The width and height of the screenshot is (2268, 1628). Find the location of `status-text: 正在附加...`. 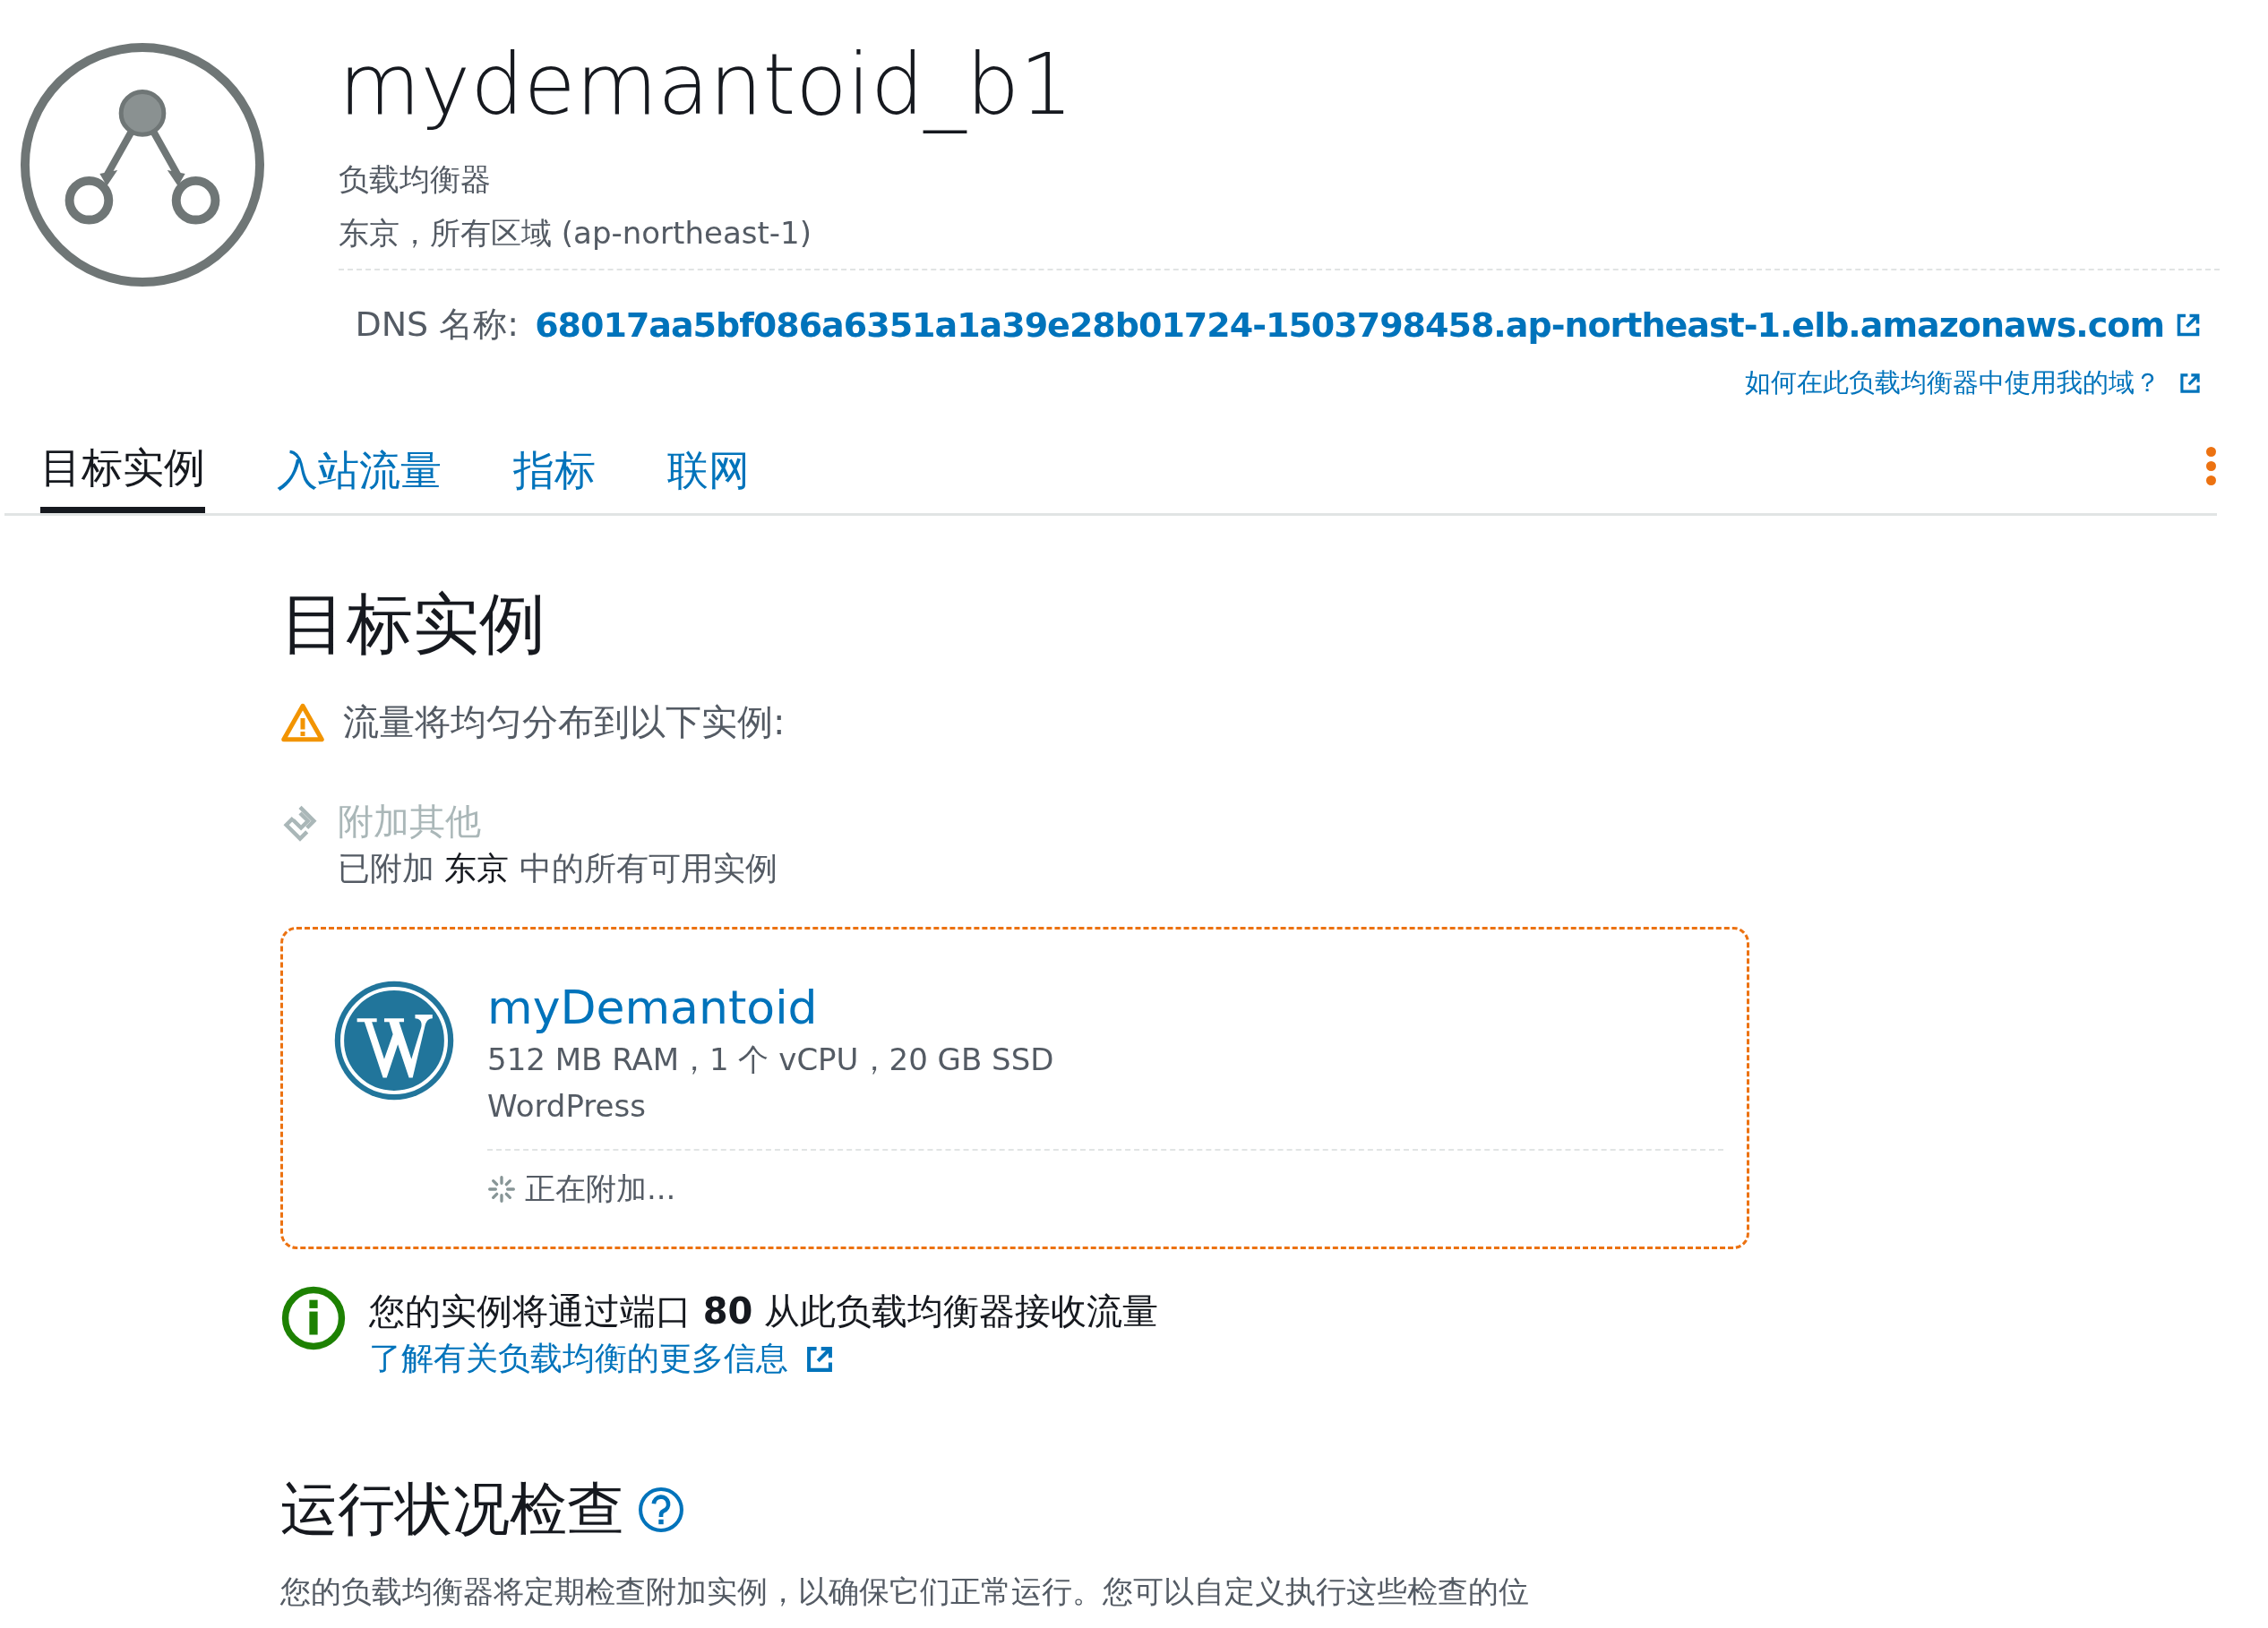

status-text: 正在附加... is located at coordinates (601, 1189).